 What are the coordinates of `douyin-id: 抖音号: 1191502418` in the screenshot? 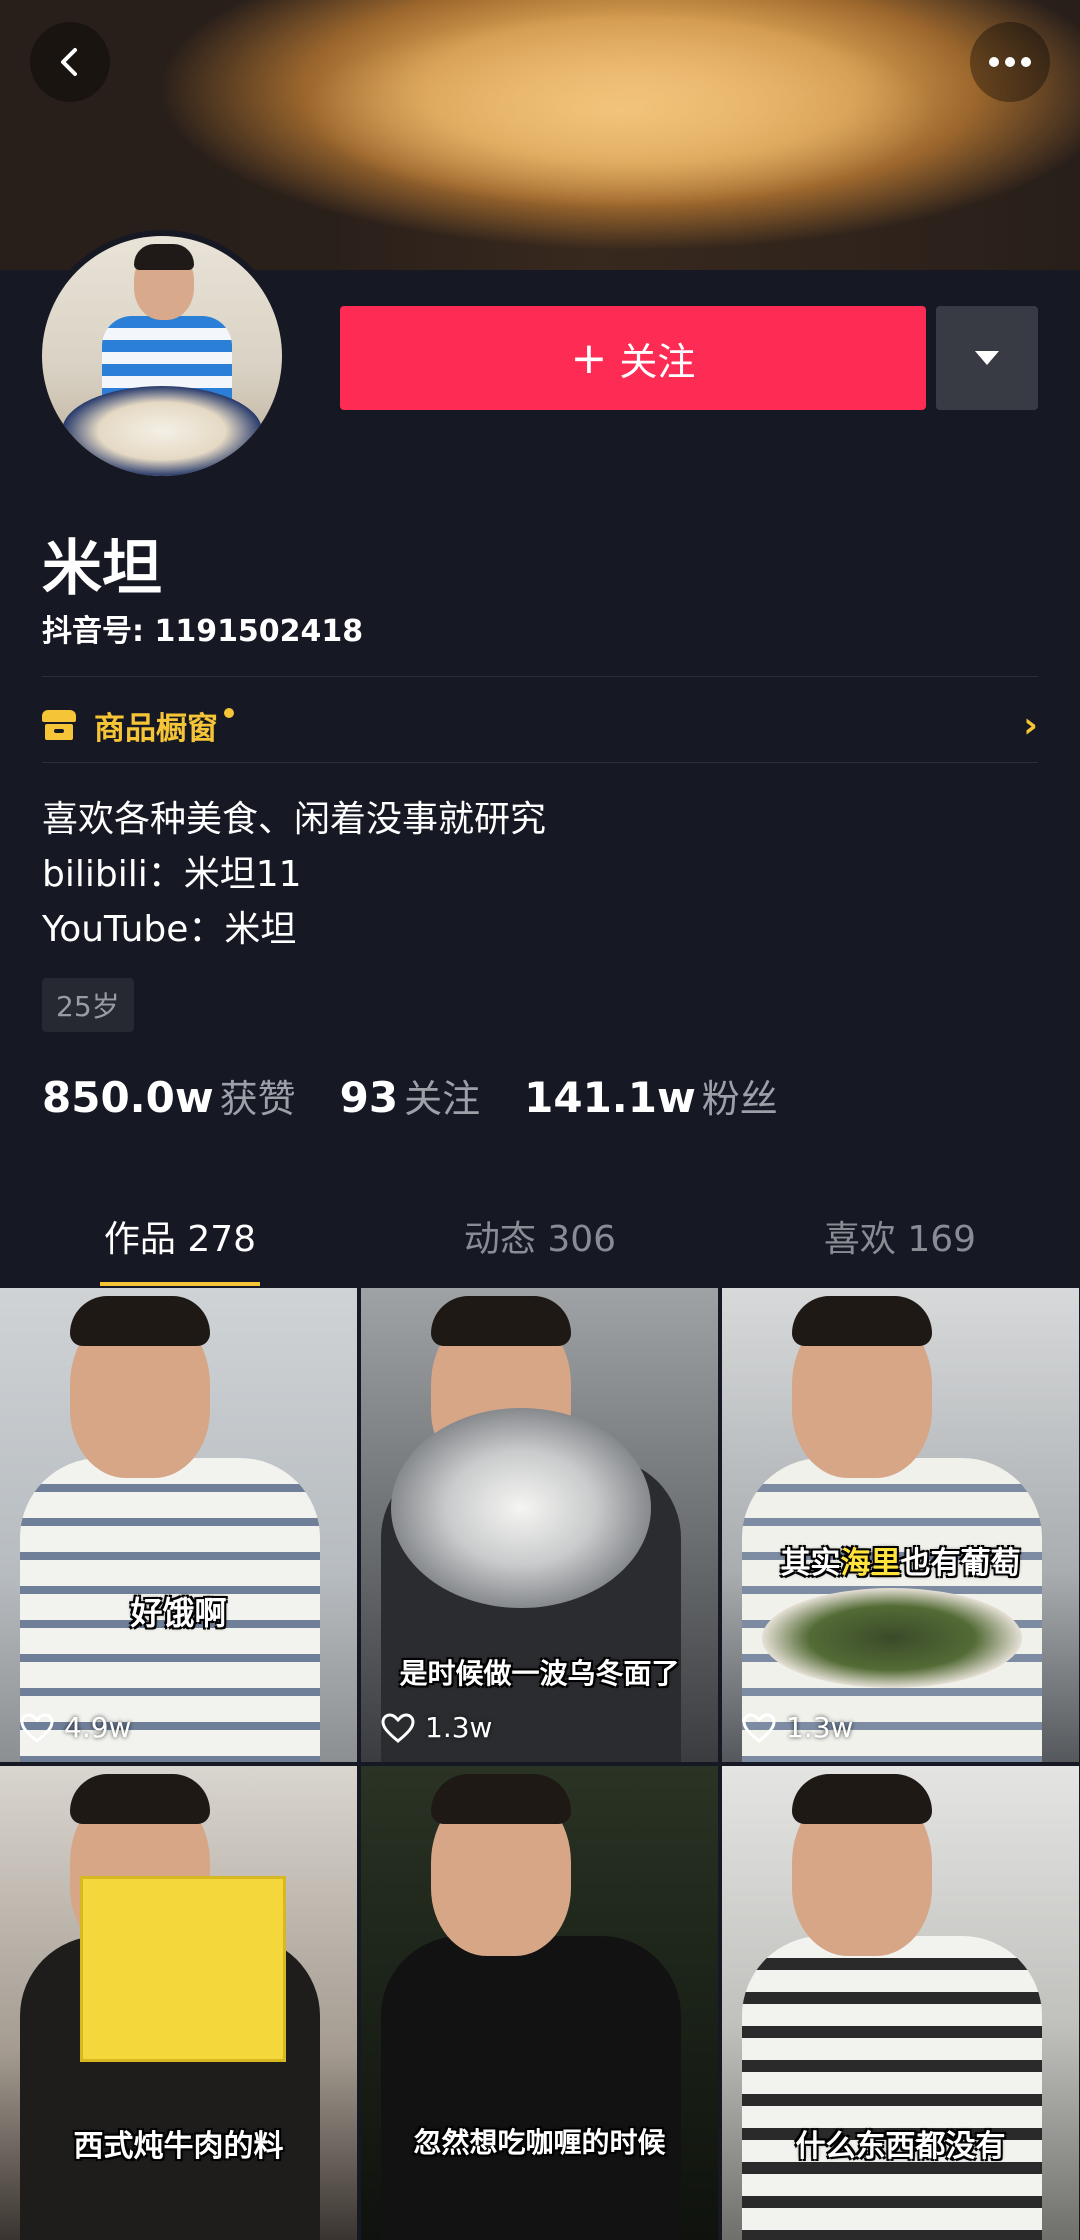 It's located at (203, 631).